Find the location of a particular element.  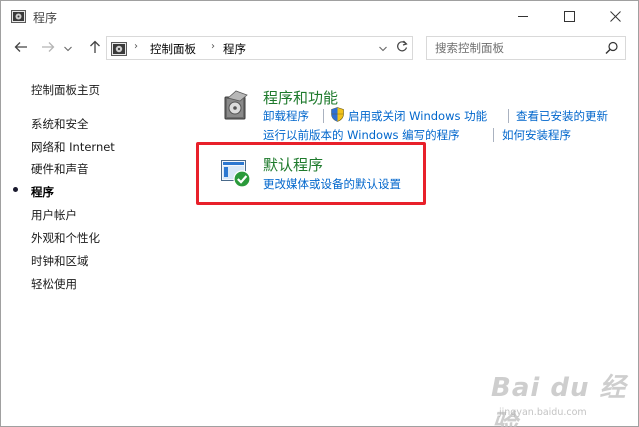

title-bar: 程序 is located at coordinates (319, 16).